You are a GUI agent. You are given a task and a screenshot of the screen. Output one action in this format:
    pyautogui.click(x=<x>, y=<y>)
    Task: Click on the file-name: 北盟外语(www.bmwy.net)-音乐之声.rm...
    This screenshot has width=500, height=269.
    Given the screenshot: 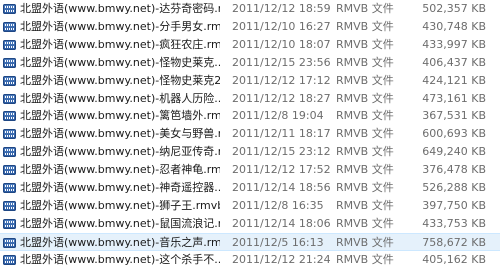 What is the action you would take?
    pyautogui.click(x=120, y=242)
    